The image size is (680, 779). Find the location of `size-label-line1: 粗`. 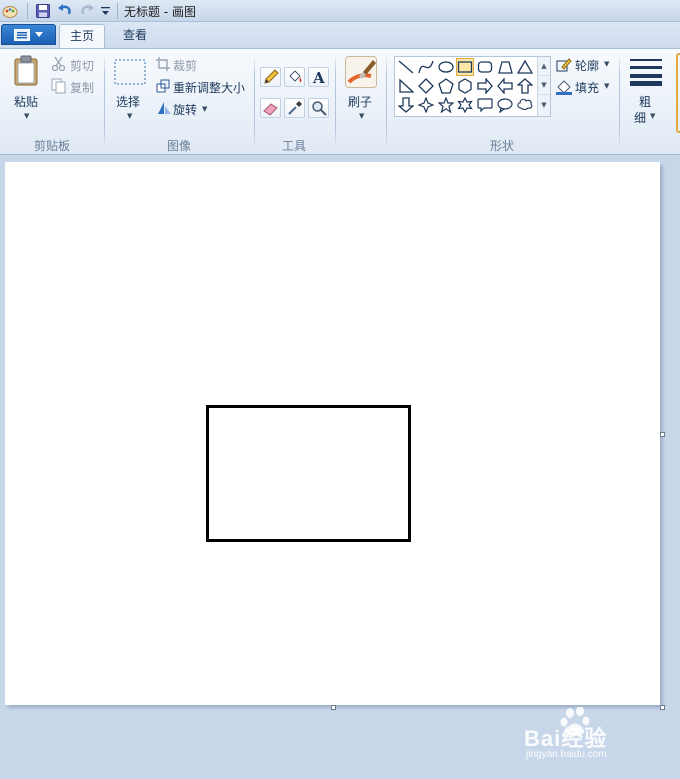

size-label-line1: 粗 is located at coordinates (645, 101).